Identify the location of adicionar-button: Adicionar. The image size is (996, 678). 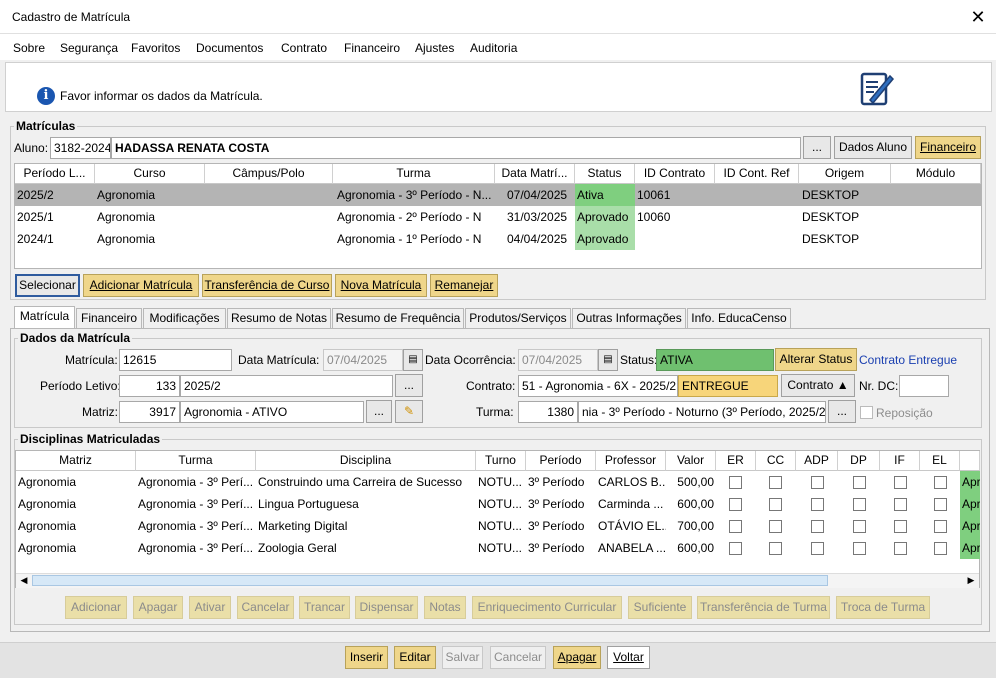
(96, 607).